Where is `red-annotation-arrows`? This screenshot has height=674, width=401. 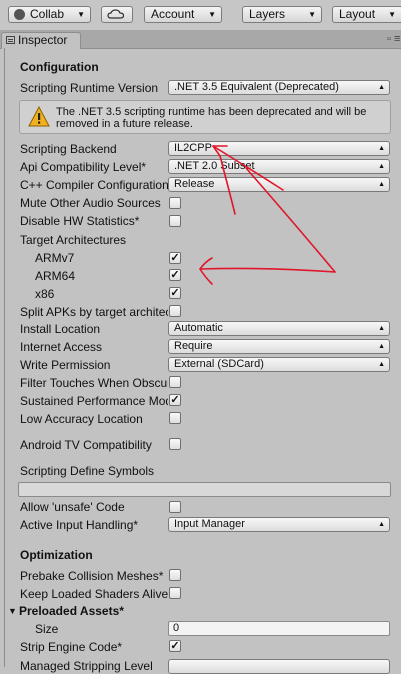
red-annotation-arrows is located at coordinates (267, 215).